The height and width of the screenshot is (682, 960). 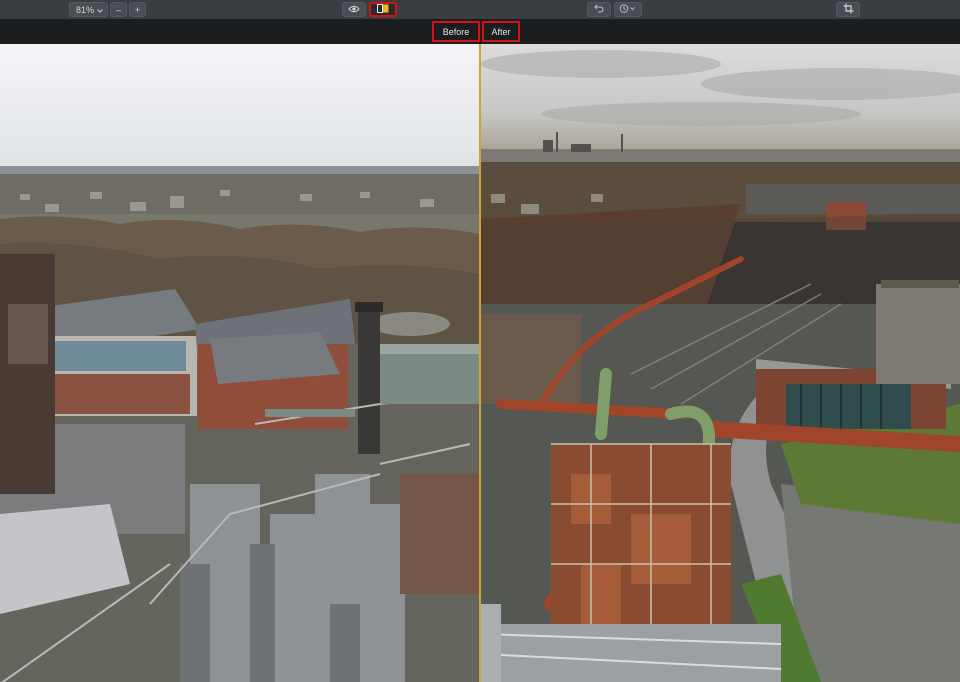 I want to click on eye-icon, so click(x=354, y=10).